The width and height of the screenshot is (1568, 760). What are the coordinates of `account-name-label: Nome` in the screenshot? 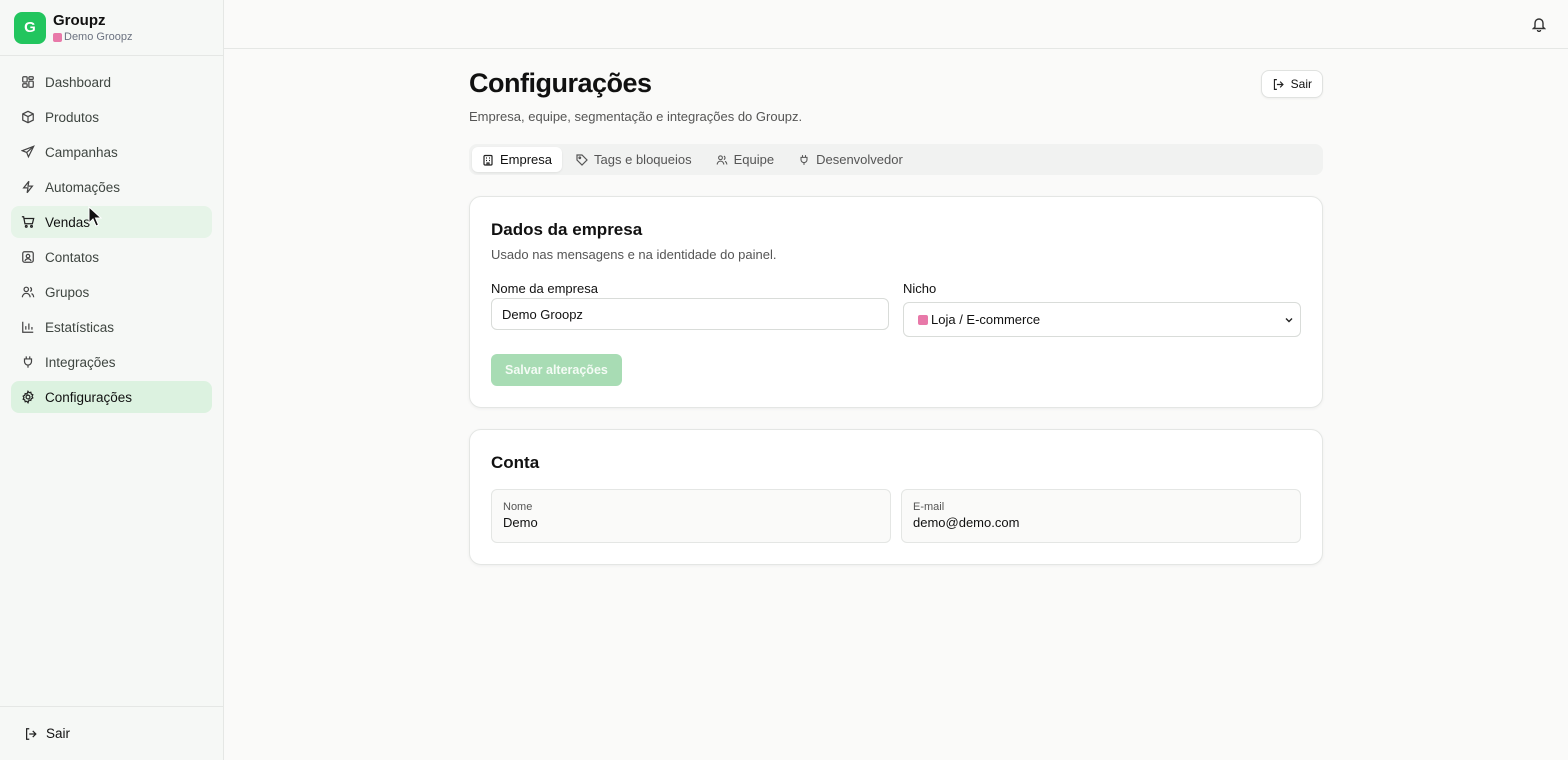 It's located at (518, 507).